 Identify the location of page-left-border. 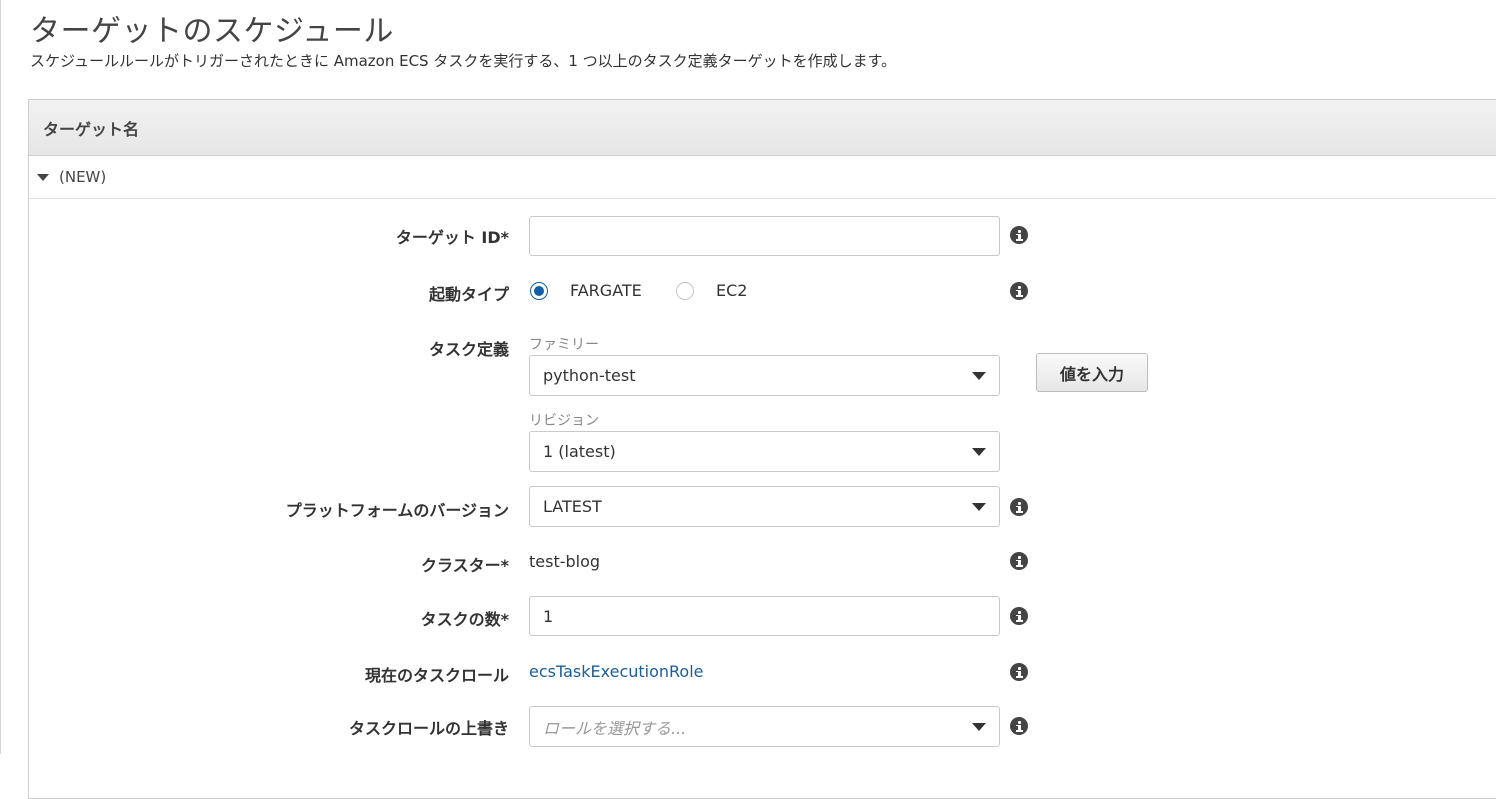
(0, 377).